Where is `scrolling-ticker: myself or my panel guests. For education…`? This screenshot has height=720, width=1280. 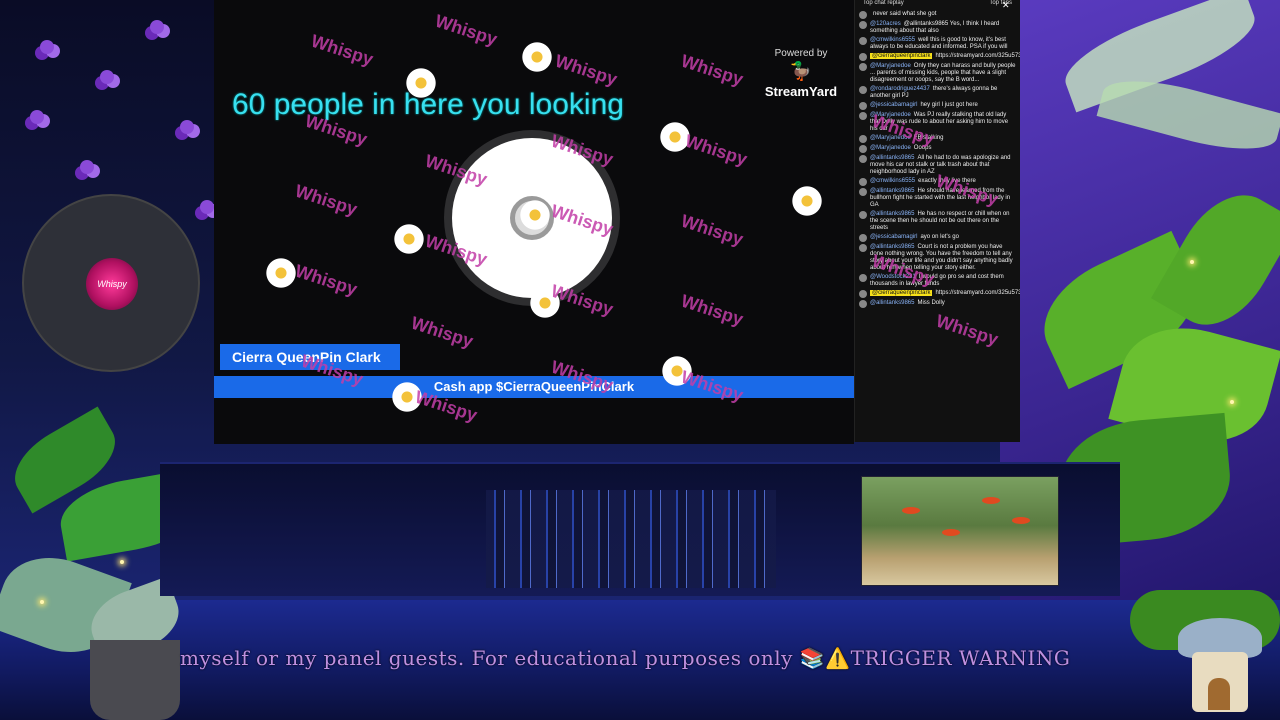 scrolling-ticker: myself or my panel guests. For education… is located at coordinates (650, 660).